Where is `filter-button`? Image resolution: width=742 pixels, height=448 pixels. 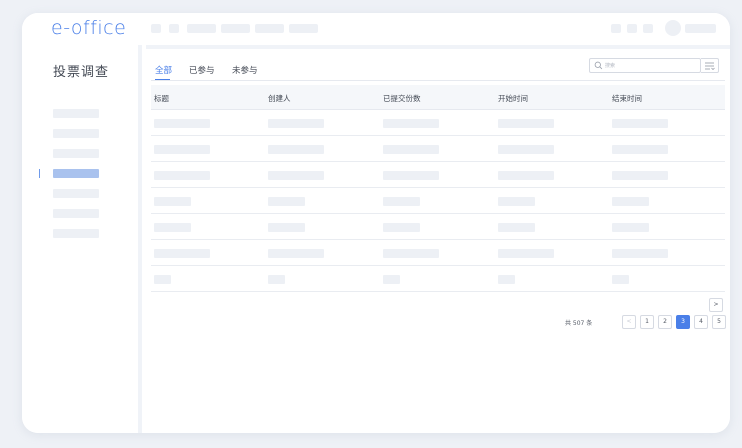 filter-button is located at coordinates (710, 65).